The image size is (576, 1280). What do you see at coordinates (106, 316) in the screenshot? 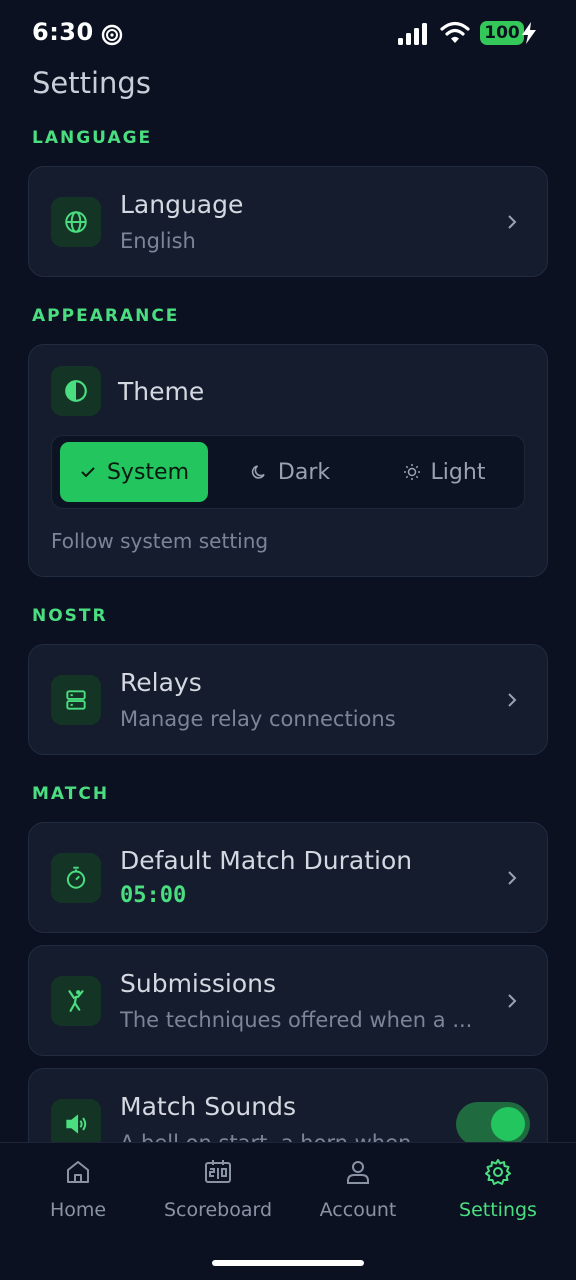
I see `section-label-appearance: APPEARANCE` at bounding box center [106, 316].